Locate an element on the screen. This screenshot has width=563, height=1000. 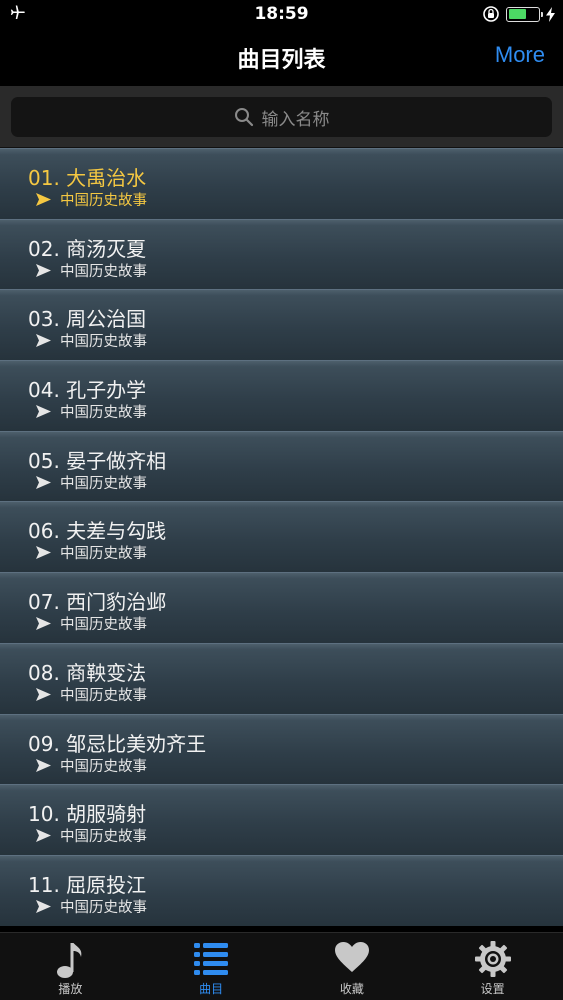
search-bar: 输入名称 is located at coordinates (281, 117).